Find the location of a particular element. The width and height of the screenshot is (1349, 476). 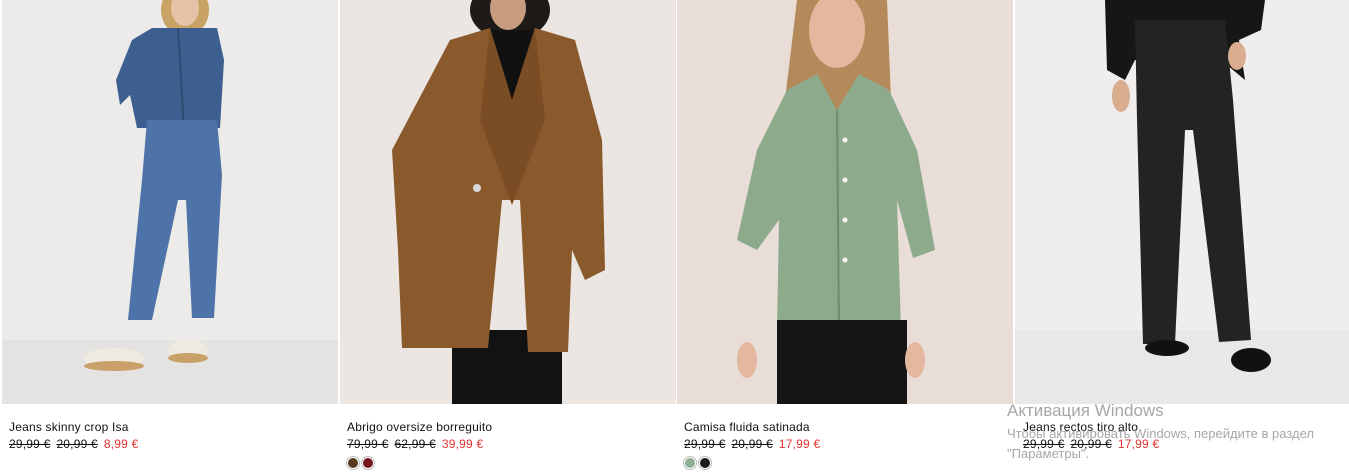

product-prices: 29,99 € 20,99 € 8,99 € is located at coordinates (73, 444).